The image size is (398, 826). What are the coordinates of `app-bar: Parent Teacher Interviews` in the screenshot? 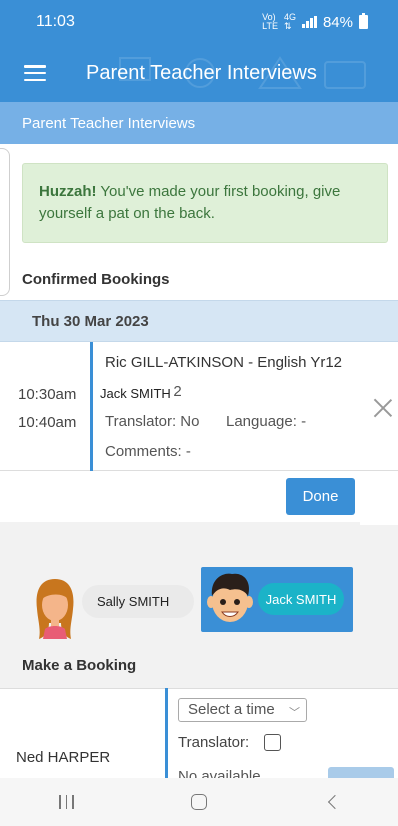 It's located at (199, 73).